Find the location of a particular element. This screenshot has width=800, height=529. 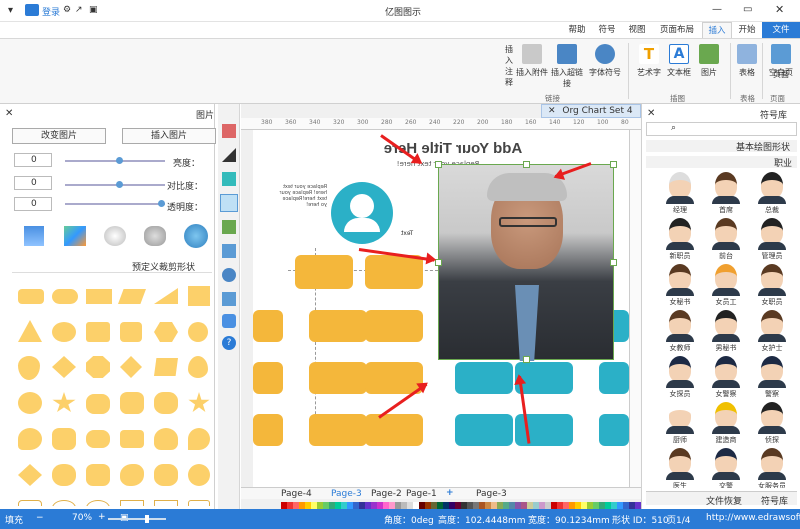

color-effect-icon is located at coordinates (75, 236).